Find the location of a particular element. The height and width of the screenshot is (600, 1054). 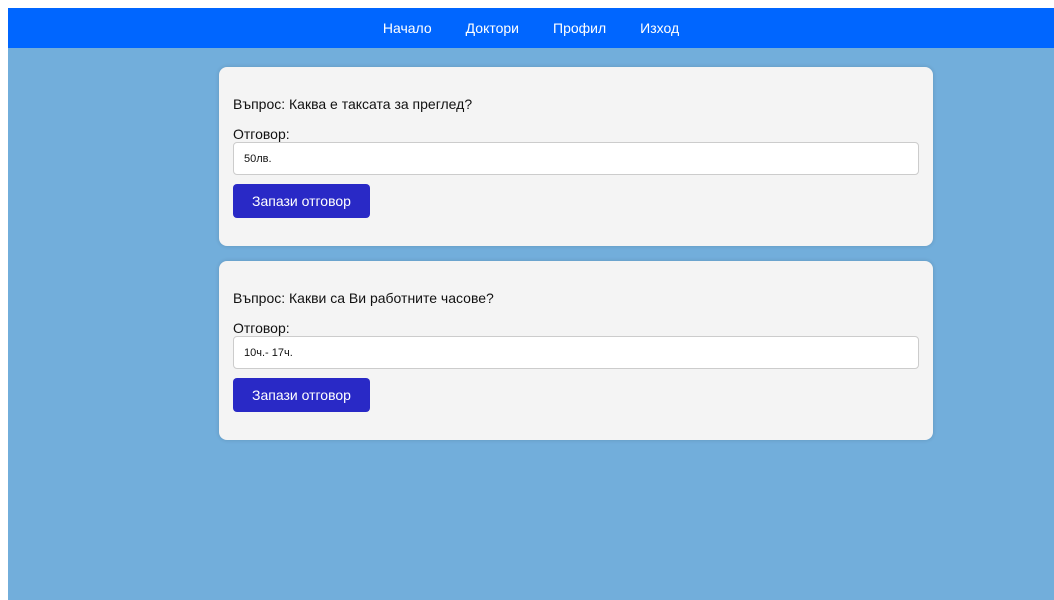

question-text: Въпрос: Какви са Ви работните часове? is located at coordinates (363, 298).